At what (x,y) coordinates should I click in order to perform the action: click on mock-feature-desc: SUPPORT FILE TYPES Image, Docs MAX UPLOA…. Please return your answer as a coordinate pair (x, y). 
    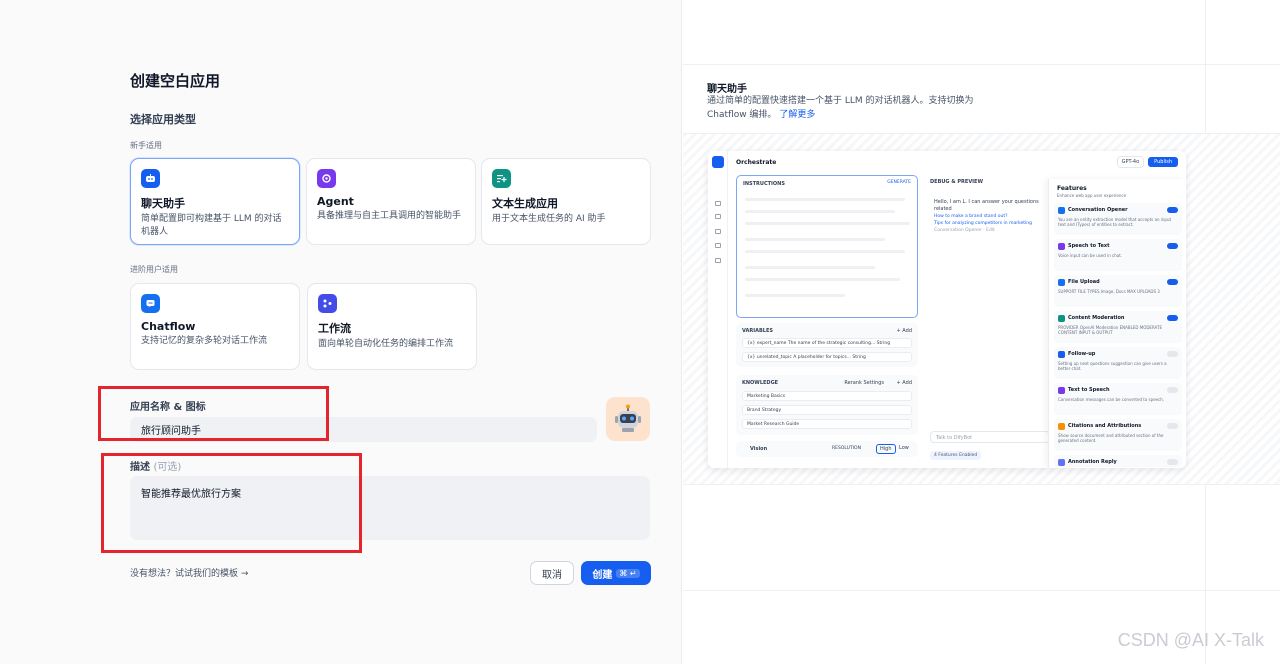
    Looking at the image, I should click on (1109, 291).